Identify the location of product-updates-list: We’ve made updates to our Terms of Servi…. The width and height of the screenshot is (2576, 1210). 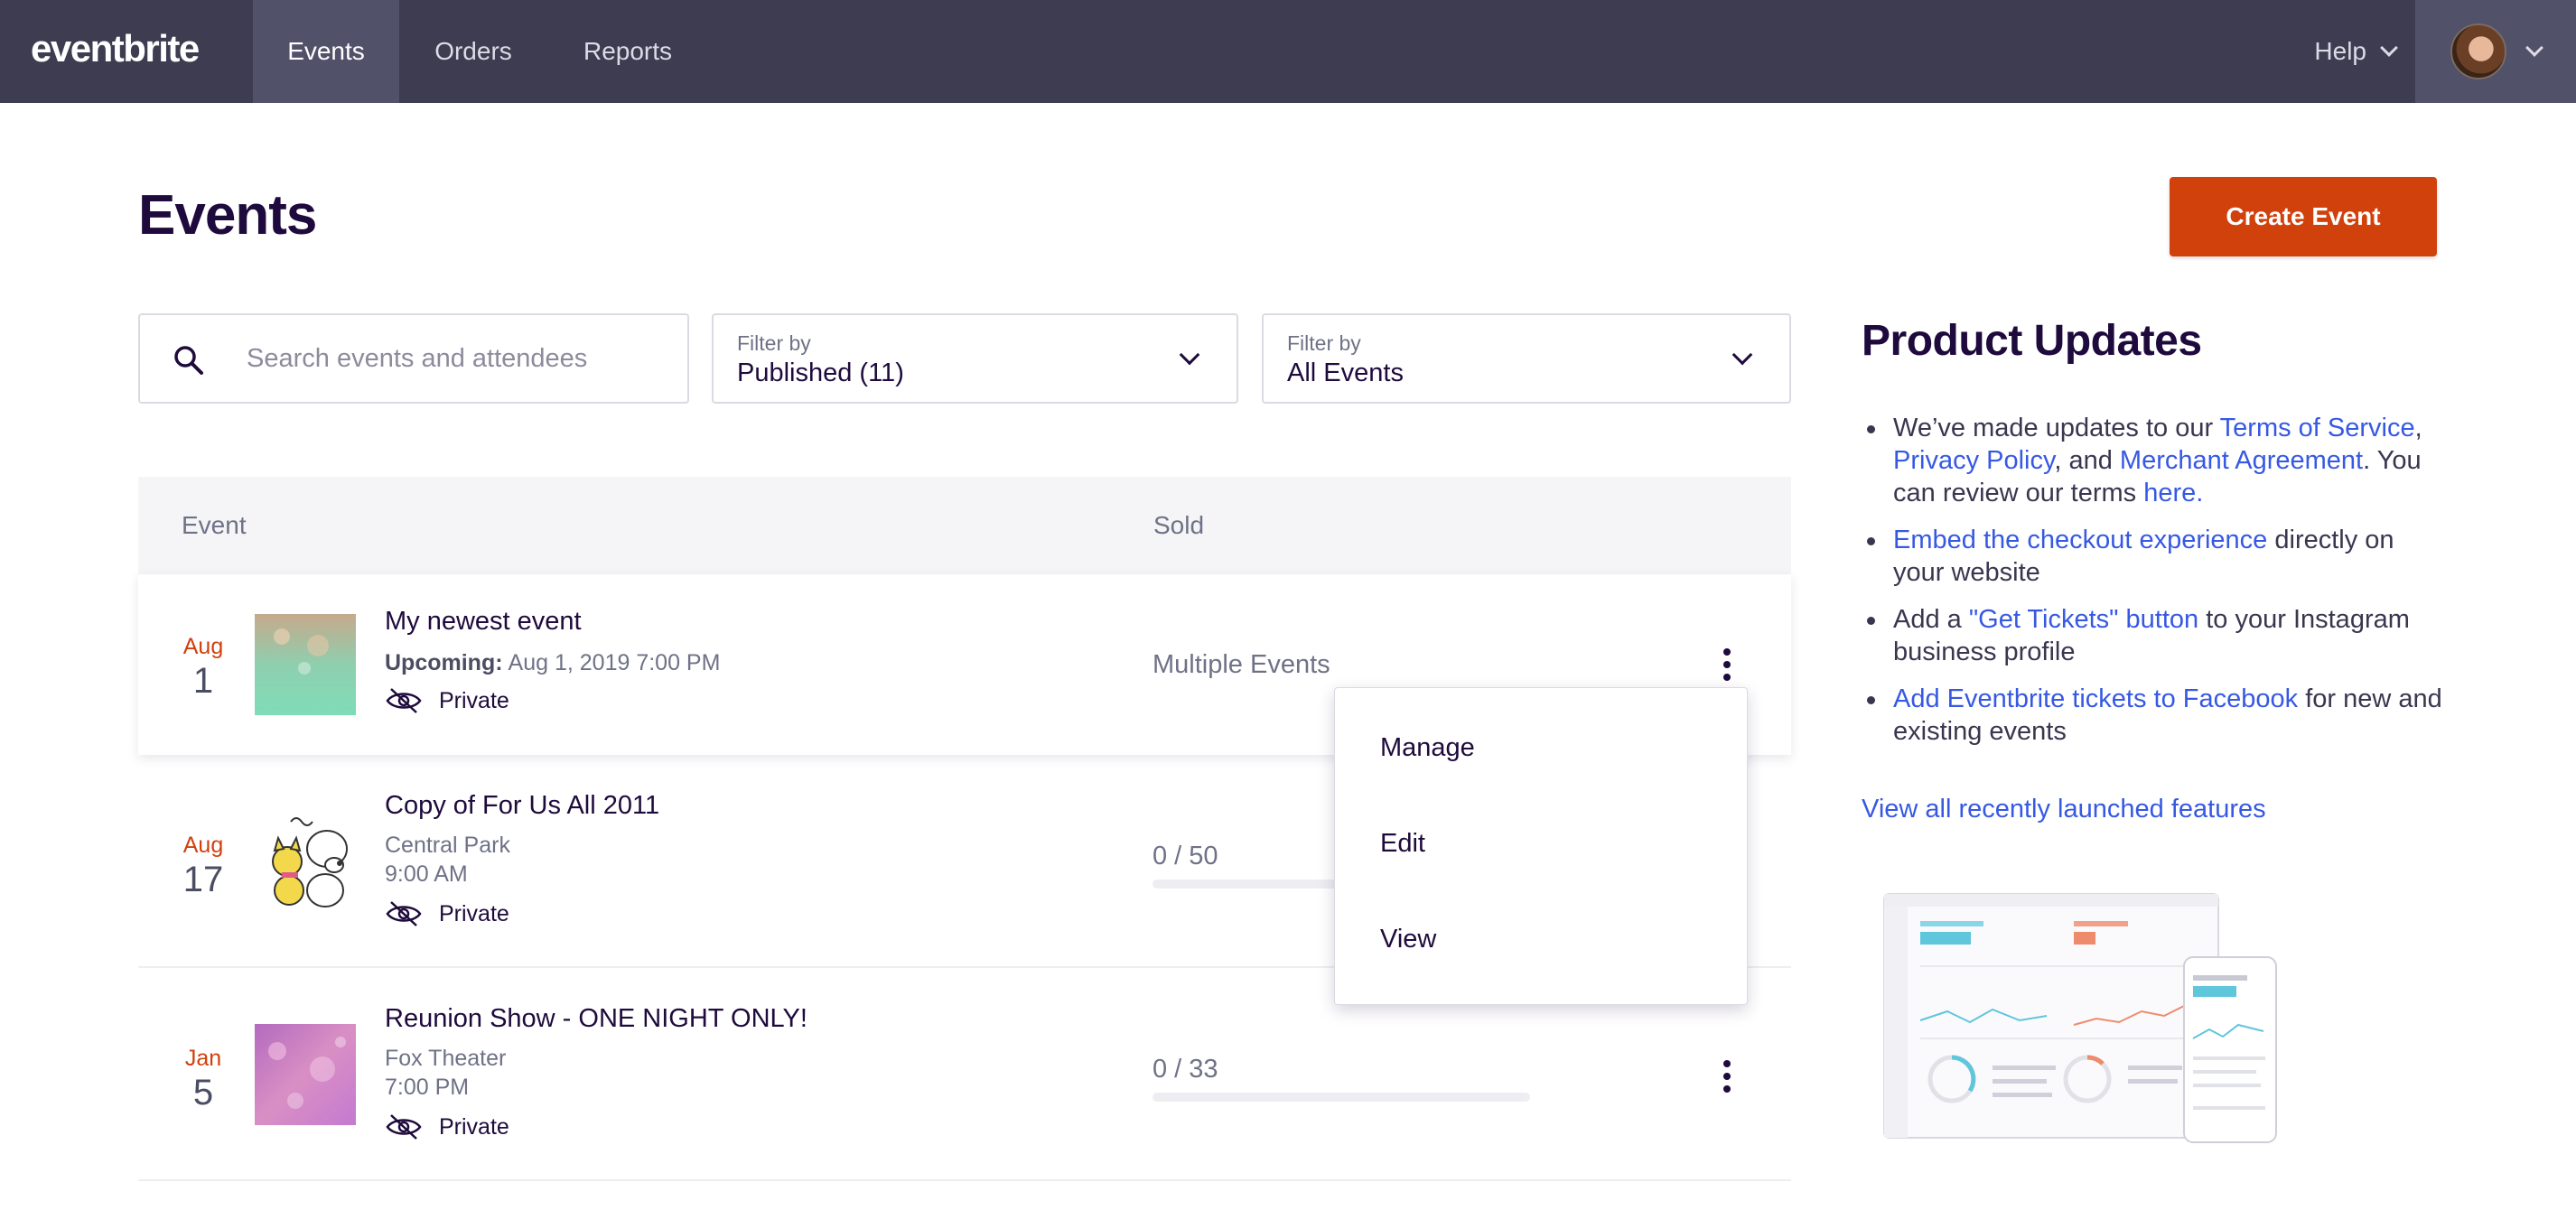
(2156, 587).